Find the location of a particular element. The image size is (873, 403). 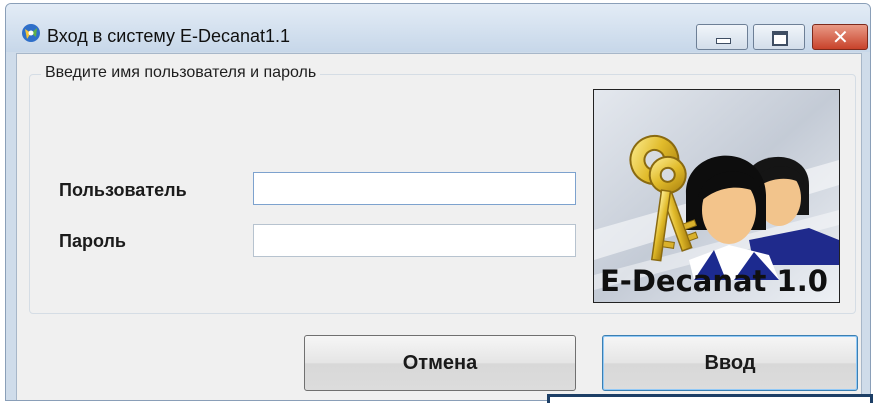

user-label: Пользователь is located at coordinates (123, 190).